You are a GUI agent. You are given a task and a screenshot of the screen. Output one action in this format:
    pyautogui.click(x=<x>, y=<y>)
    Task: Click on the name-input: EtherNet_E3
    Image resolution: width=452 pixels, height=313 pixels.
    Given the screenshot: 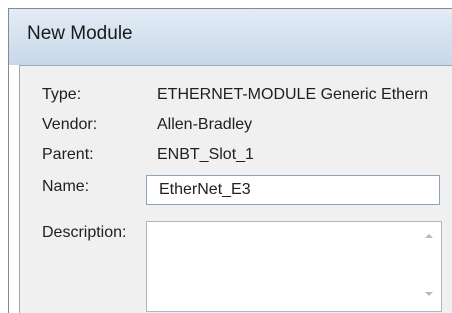 What is the action you would take?
    pyautogui.click(x=293, y=190)
    